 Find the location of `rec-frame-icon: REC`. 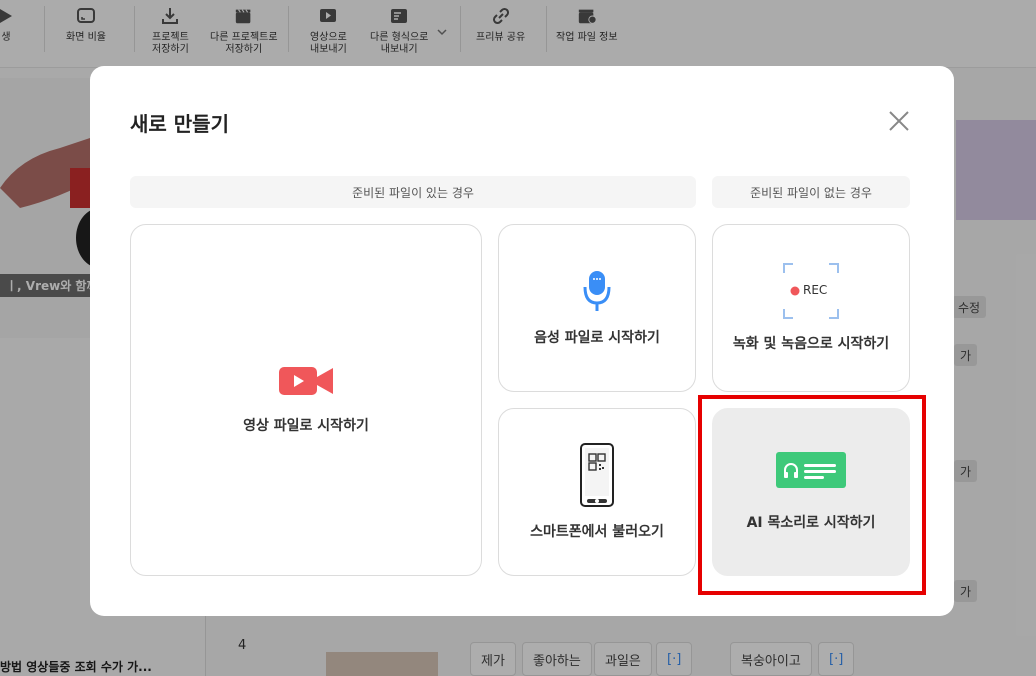

rec-frame-icon: REC is located at coordinates (811, 291).